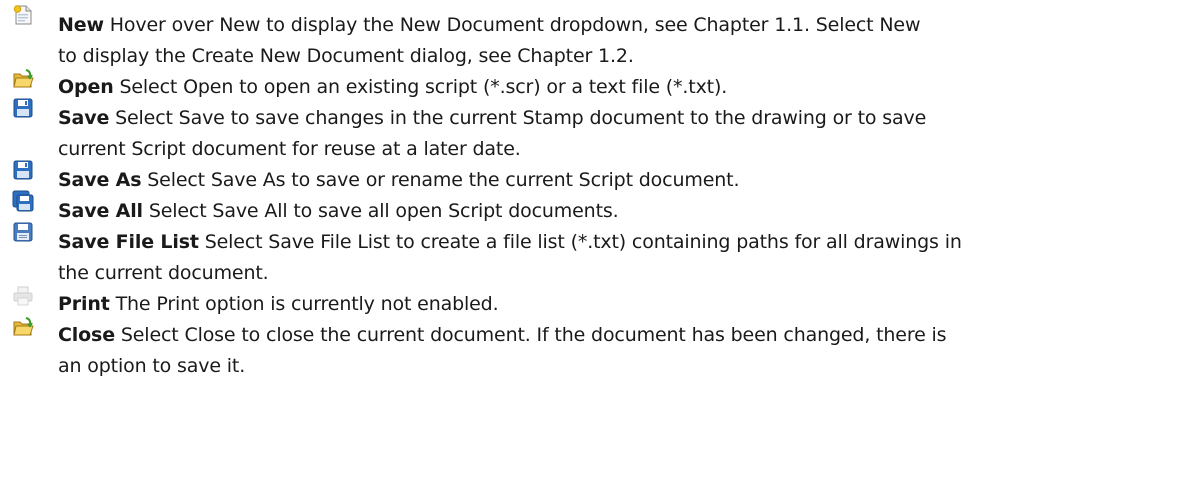 This screenshot has width=1184, height=493. I want to click on item-label: Save File List, so click(128, 242).